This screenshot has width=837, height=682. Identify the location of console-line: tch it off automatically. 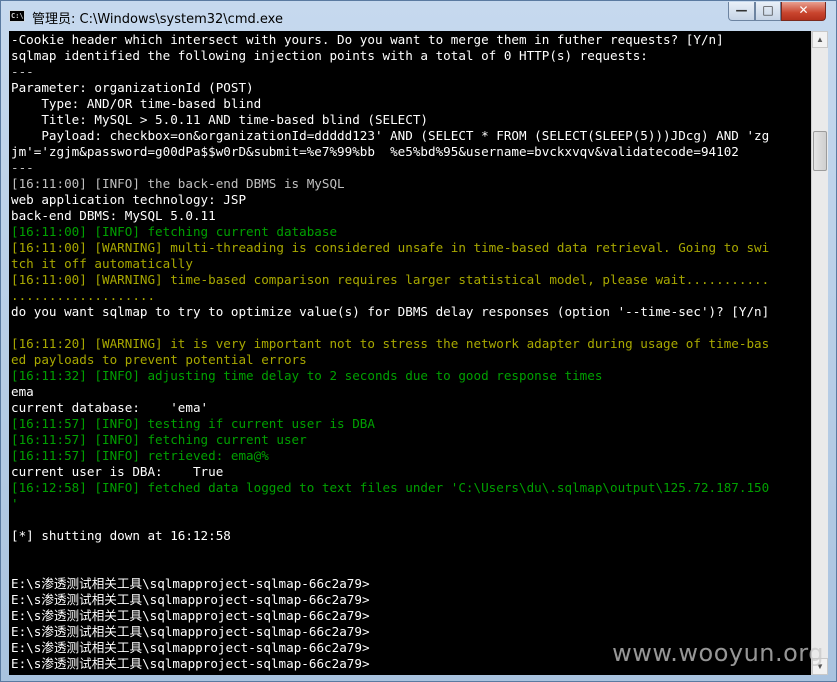
(102, 263).